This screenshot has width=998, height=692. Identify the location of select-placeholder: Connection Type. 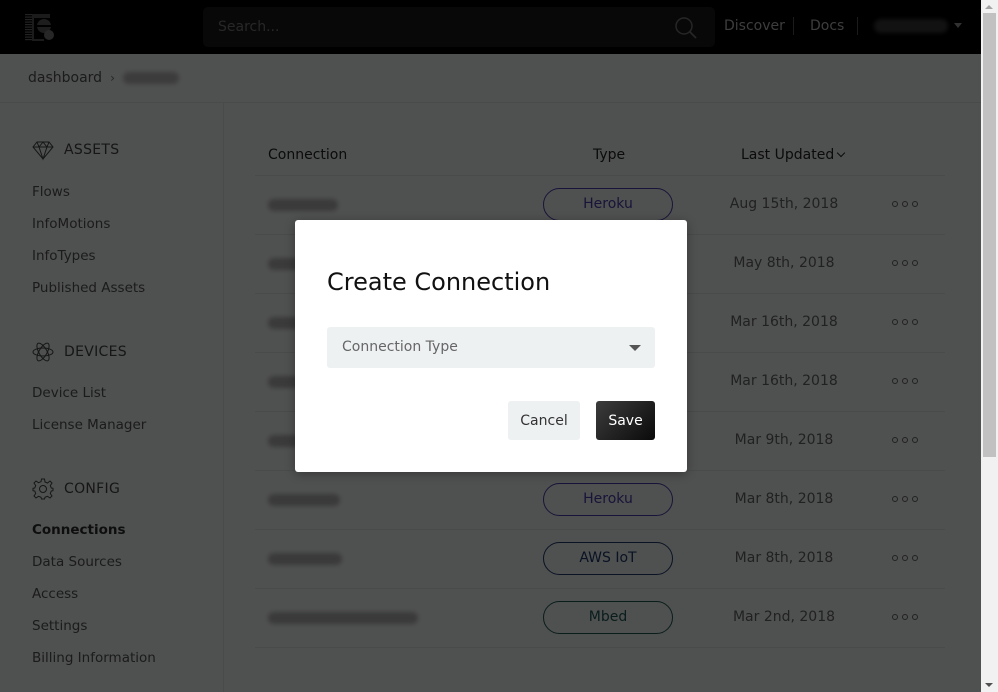
(400, 347).